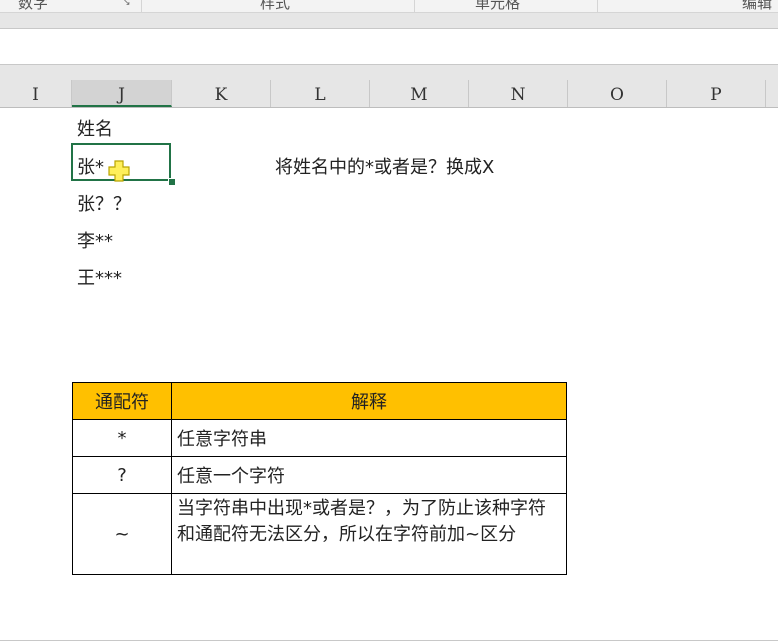 The image size is (778, 644). What do you see at coordinates (172, 182) in the screenshot?
I see `fill-handle` at bounding box center [172, 182].